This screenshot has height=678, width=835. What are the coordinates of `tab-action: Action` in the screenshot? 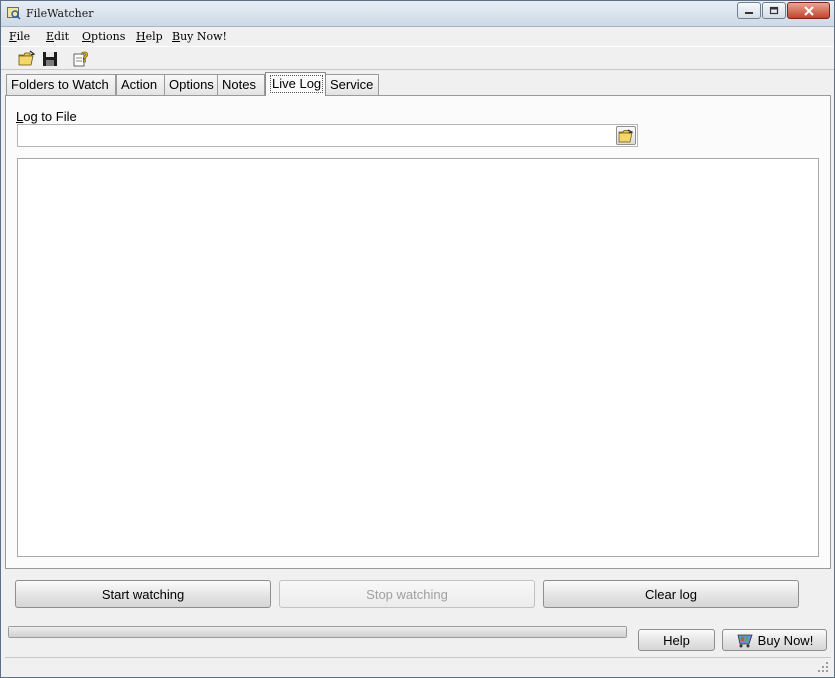 It's located at (140, 84).